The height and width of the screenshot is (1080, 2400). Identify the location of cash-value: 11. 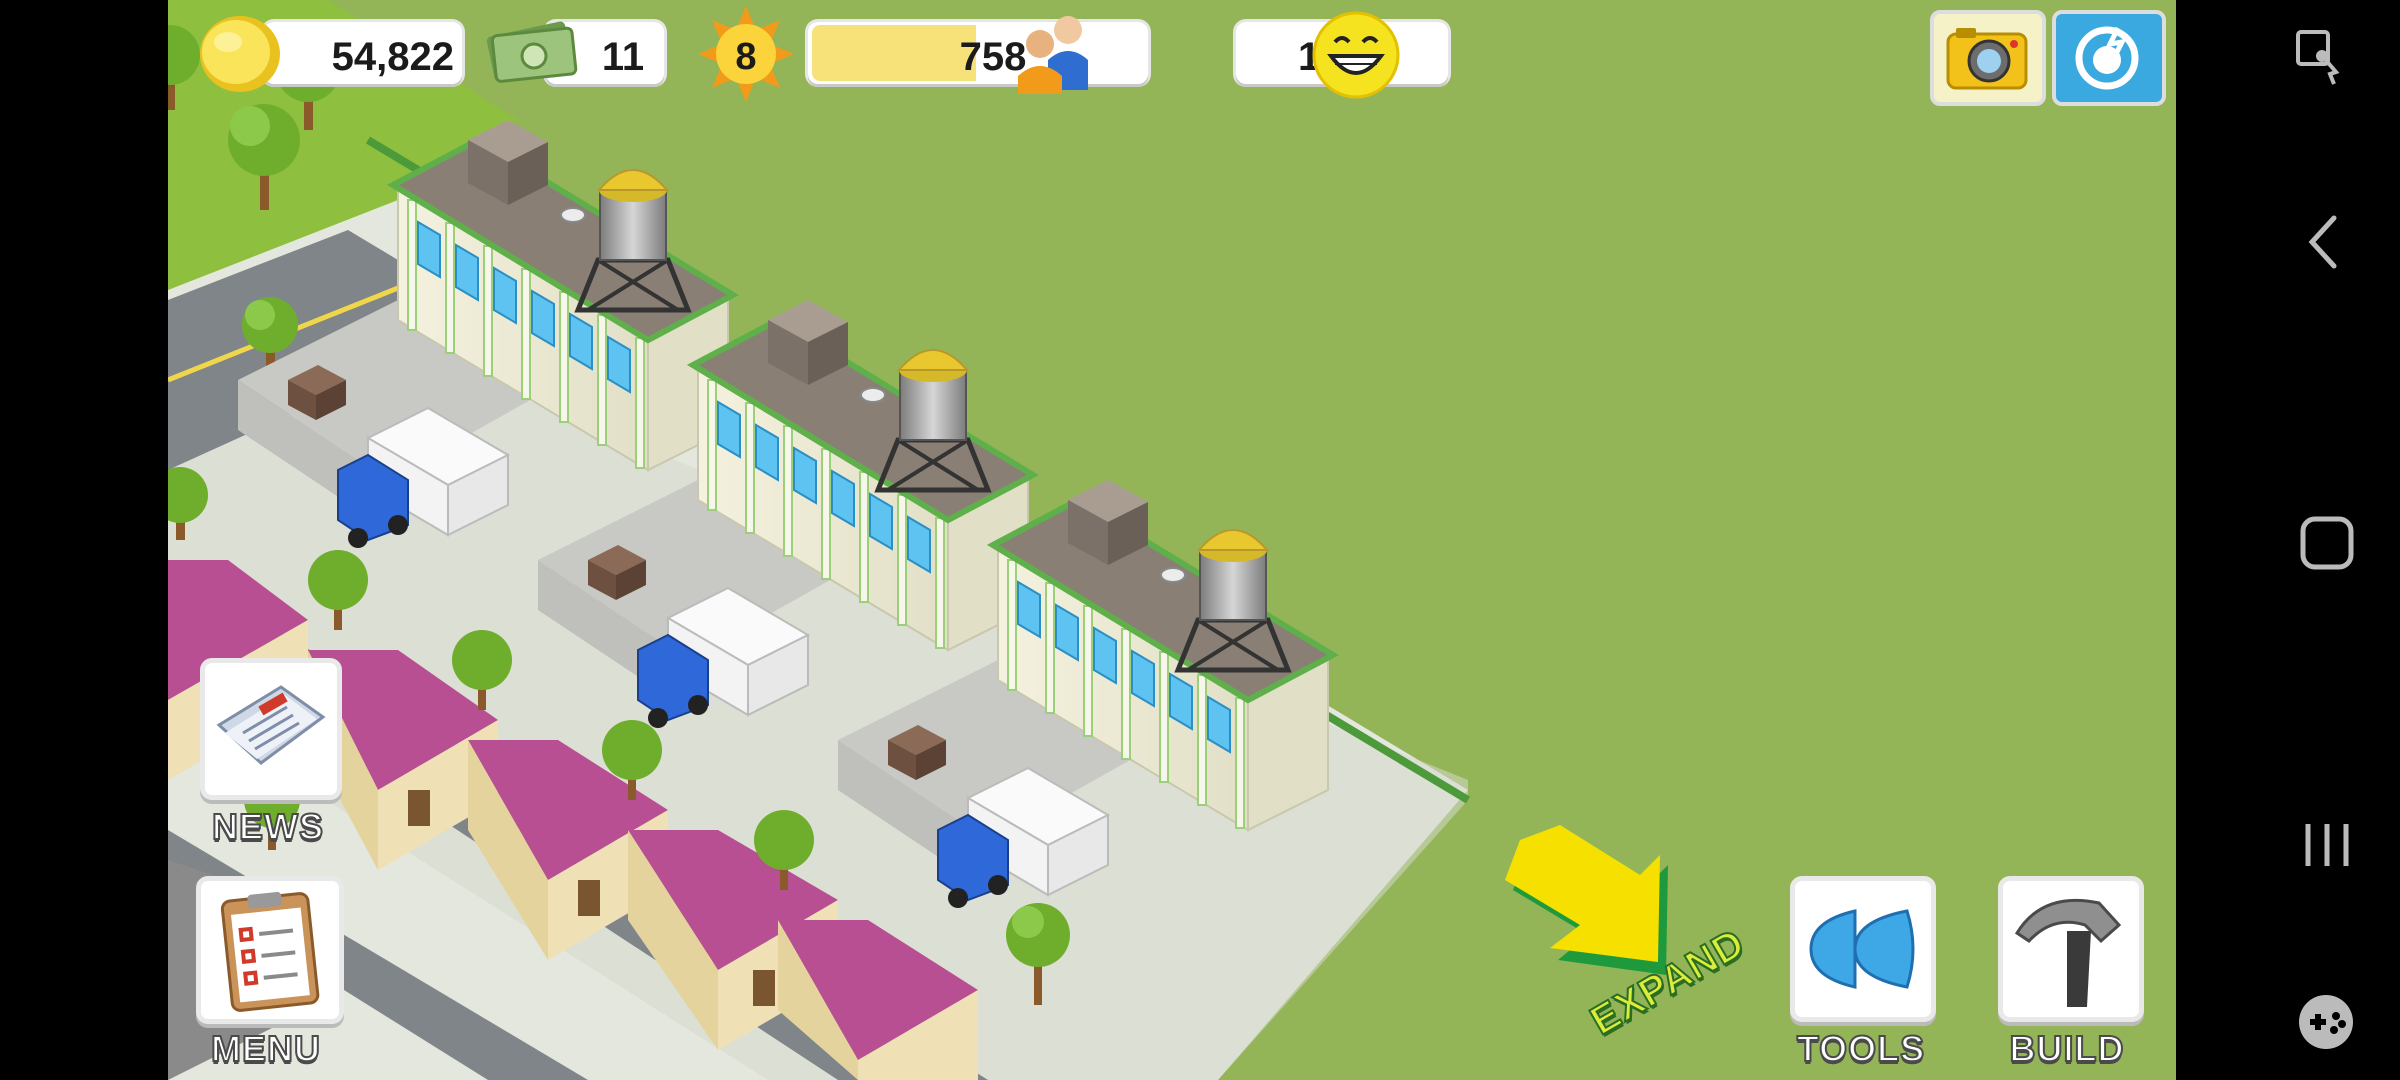
(623, 57).